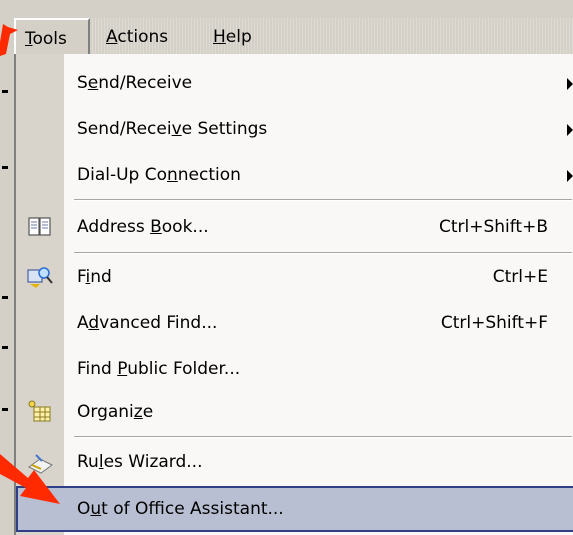 This screenshot has width=573, height=535. Describe the element at coordinates (294, 277) in the screenshot. I see `menu-item-find: Find Ctrl+E` at that location.